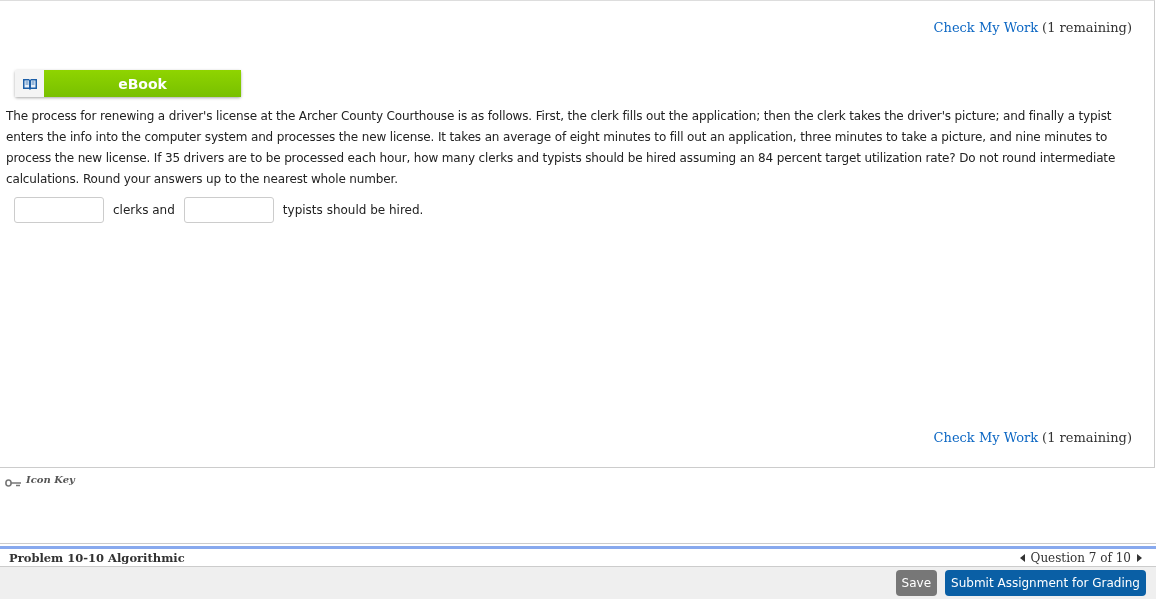  I want to click on problem-title: Problem 10-10 Algorithmic, so click(97, 557).